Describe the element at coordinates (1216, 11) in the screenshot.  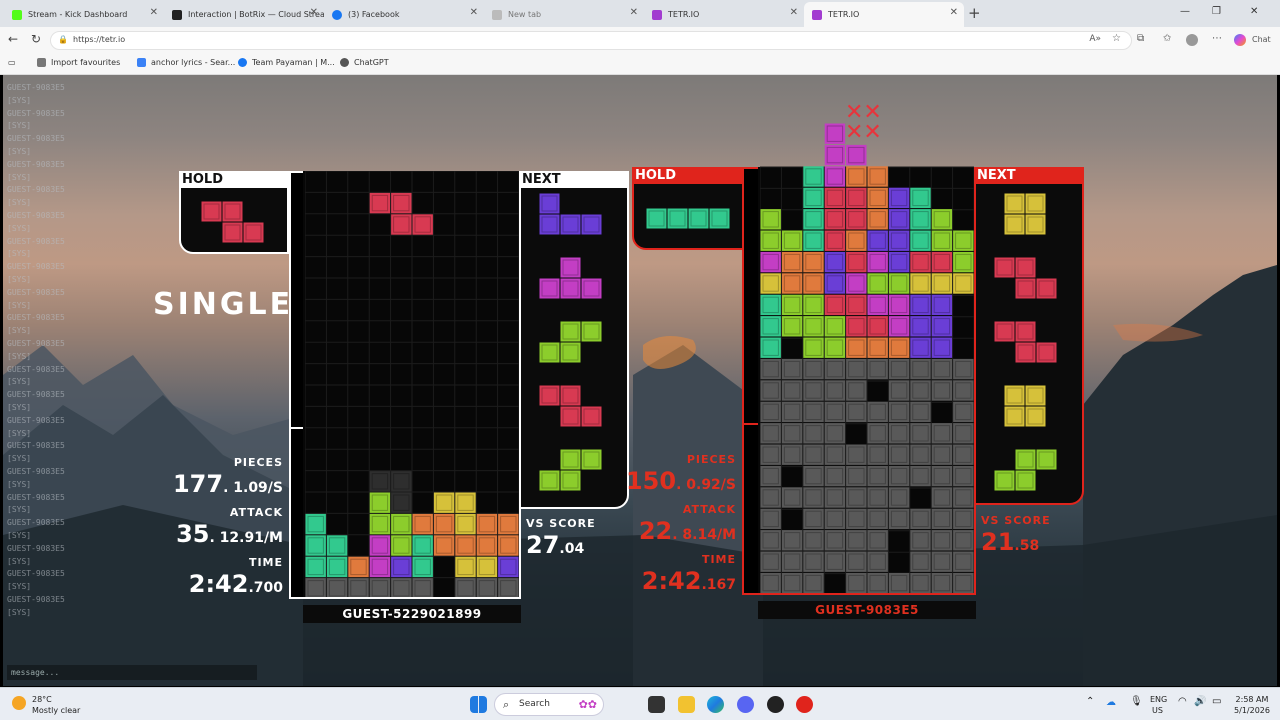
I see `restore-icon: ❐` at that location.